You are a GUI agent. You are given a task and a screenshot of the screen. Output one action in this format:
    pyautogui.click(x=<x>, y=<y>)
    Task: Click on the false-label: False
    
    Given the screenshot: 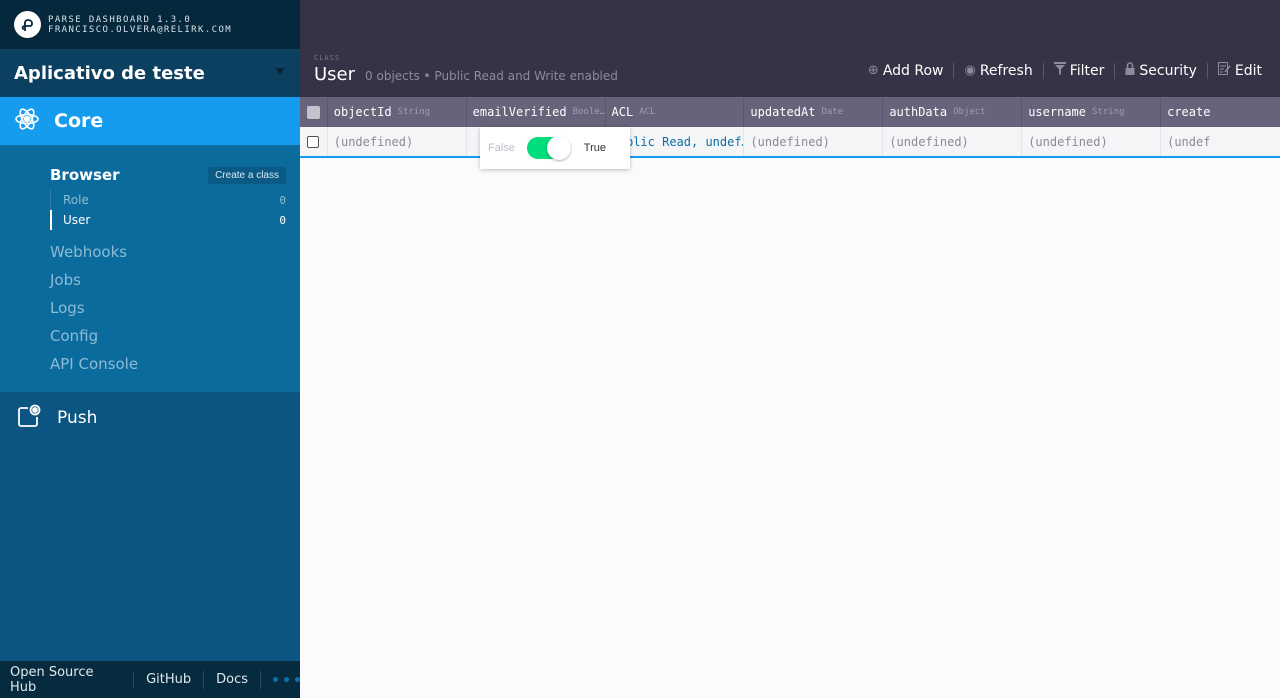 What is the action you would take?
    pyautogui.click(x=501, y=148)
    